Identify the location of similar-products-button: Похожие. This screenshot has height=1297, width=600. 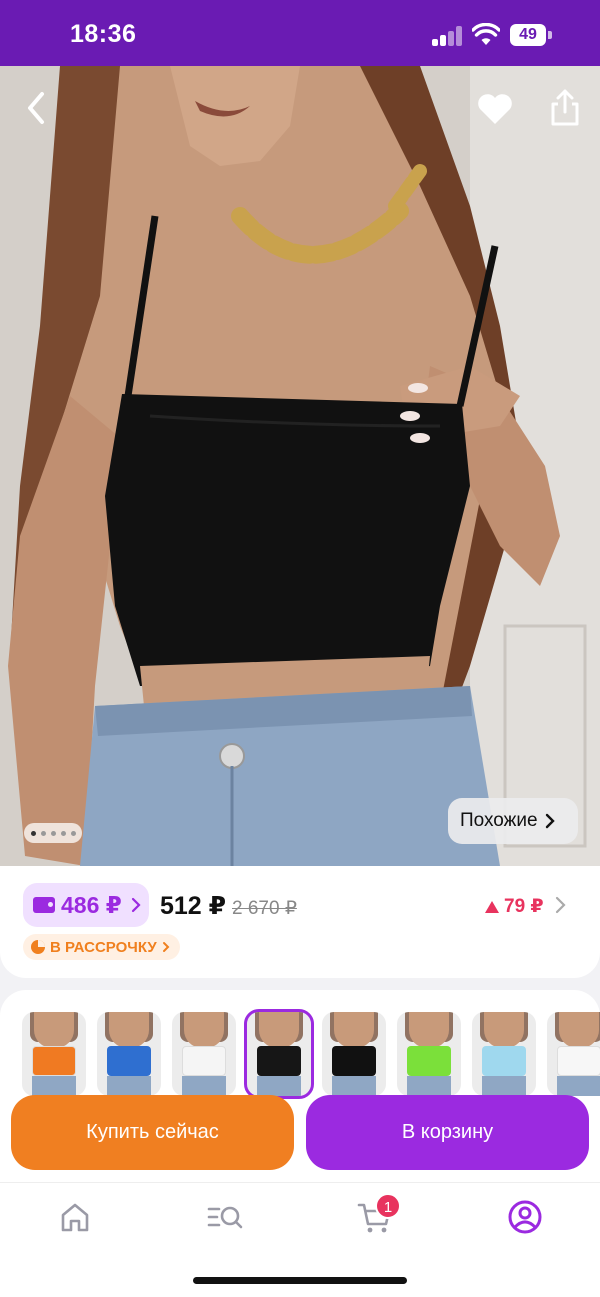
(513, 821).